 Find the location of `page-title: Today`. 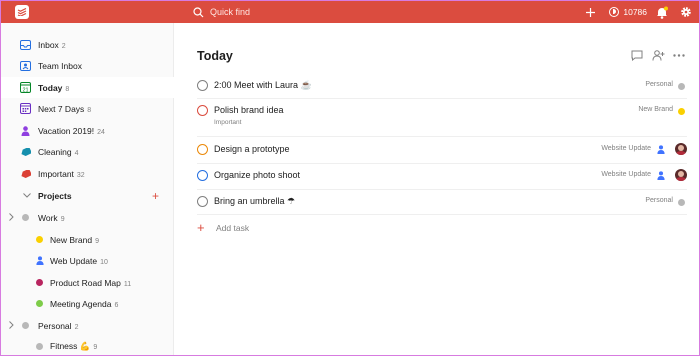

page-title: Today is located at coordinates (215, 56).